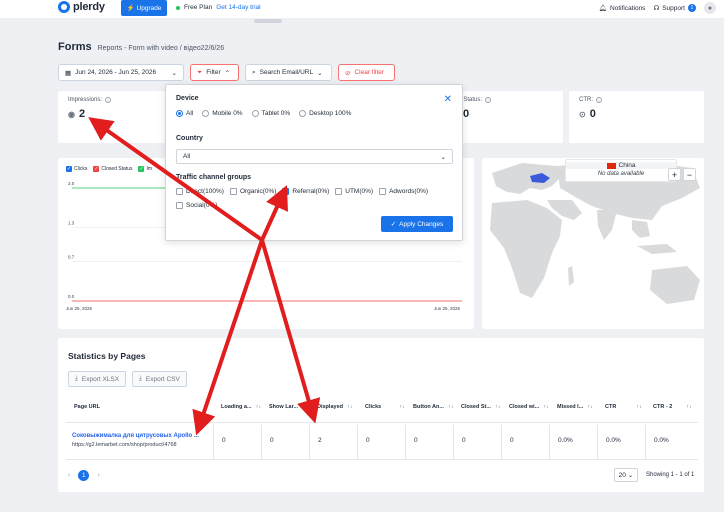  Describe the element at coordinates (159, 379) in the screenshot. I see `export-csv-button: ⤓ Export CSV` at that location.